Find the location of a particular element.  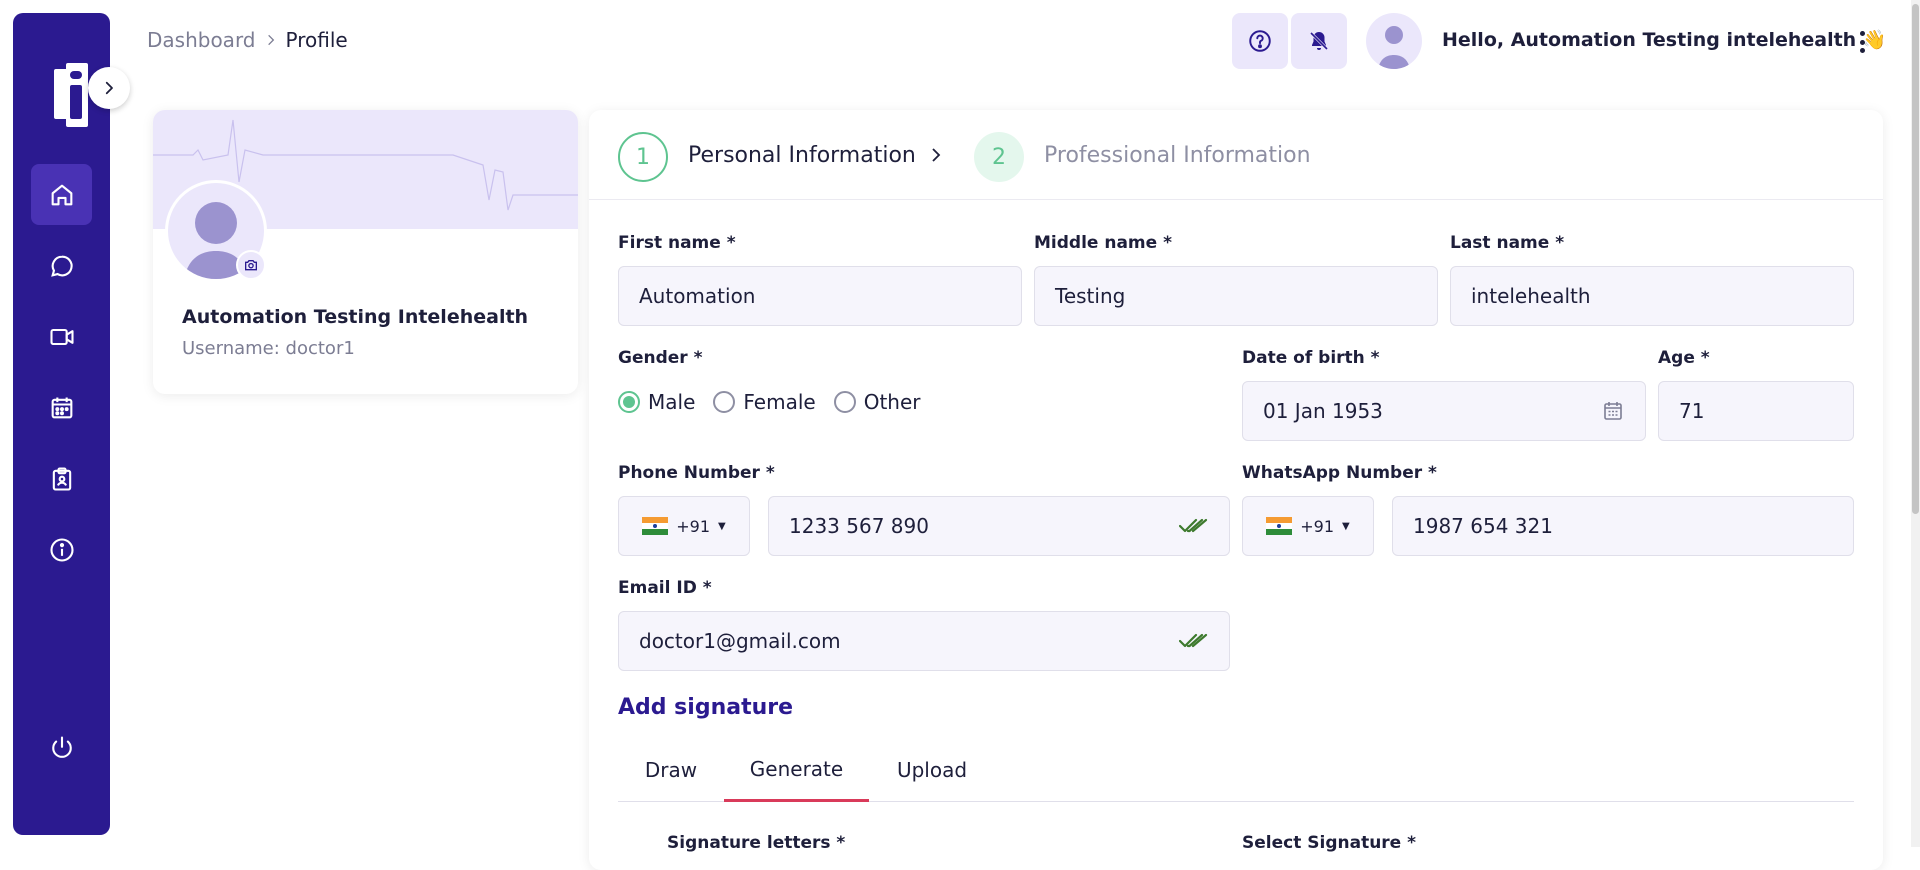

greeting: Hello, Automation Testing intelehealth 👋 is located at coordinates (1664, 39).